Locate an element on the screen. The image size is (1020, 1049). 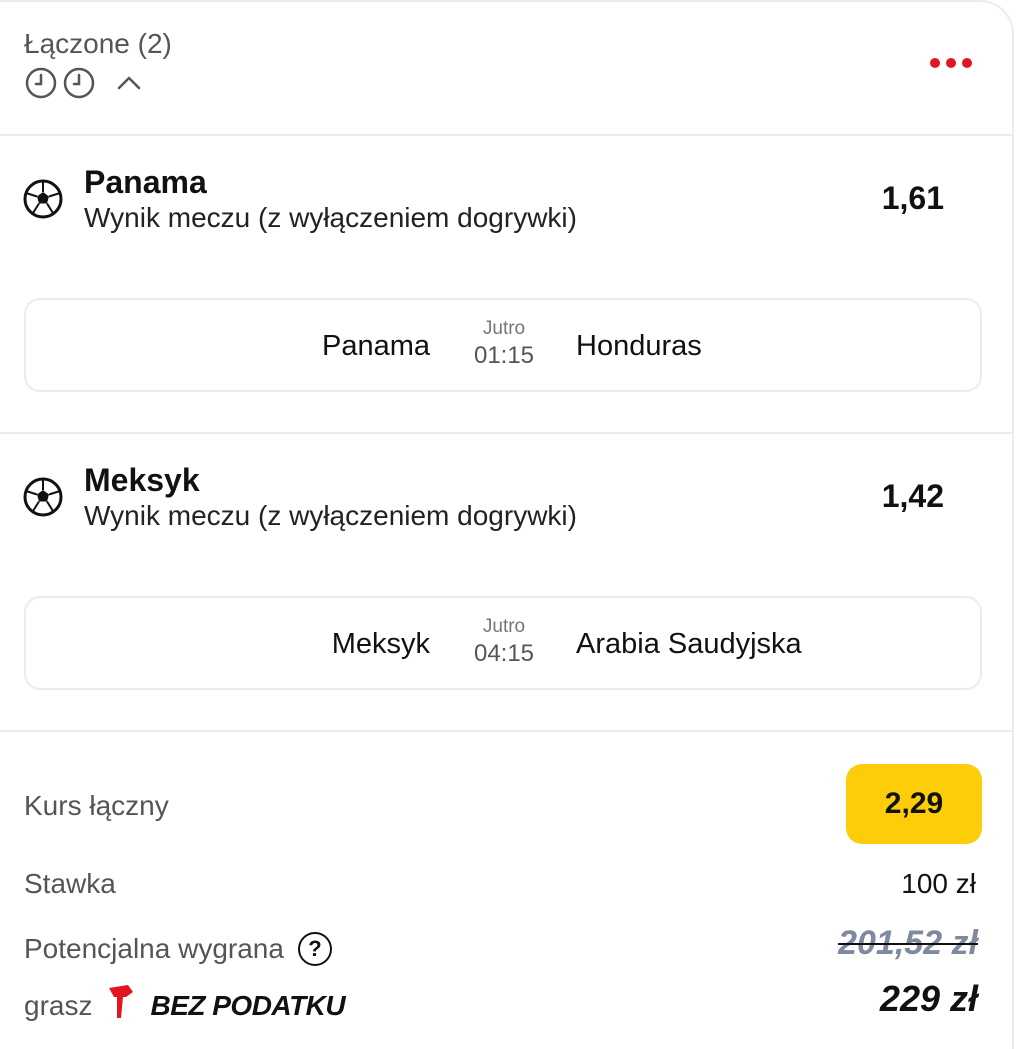
bet-type-label: Łączone (2) is located at coordinates (98, 43).